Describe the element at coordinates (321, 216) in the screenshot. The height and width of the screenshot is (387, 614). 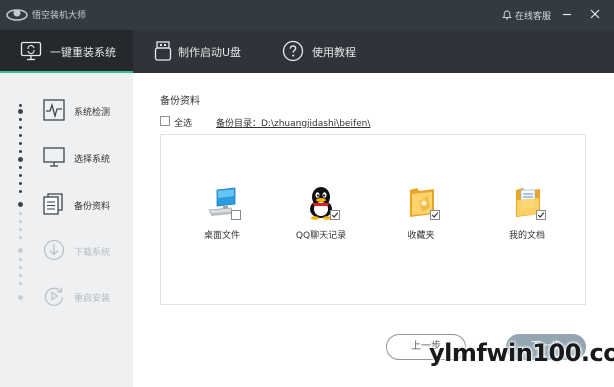
I see `backup-item-qq: QQ聊天记录` at that location.